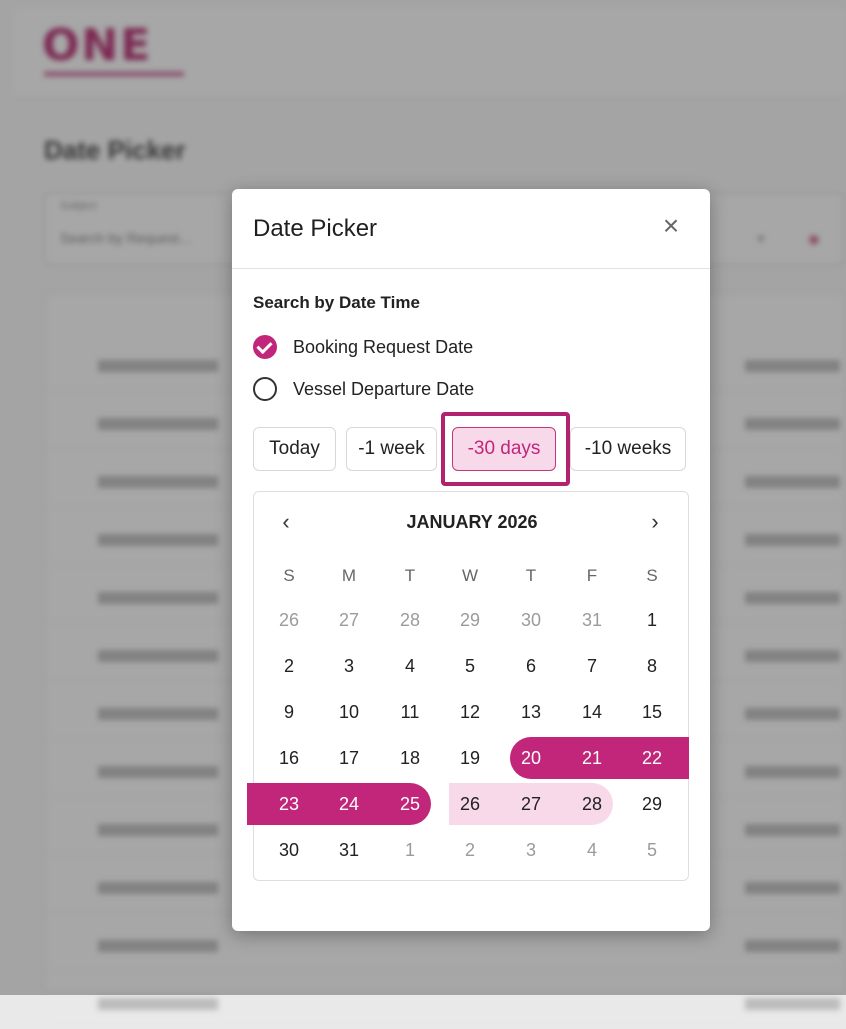 This screenshot has height=1029, width=846. I want to click on unchecked-icon, so click(265, 389).